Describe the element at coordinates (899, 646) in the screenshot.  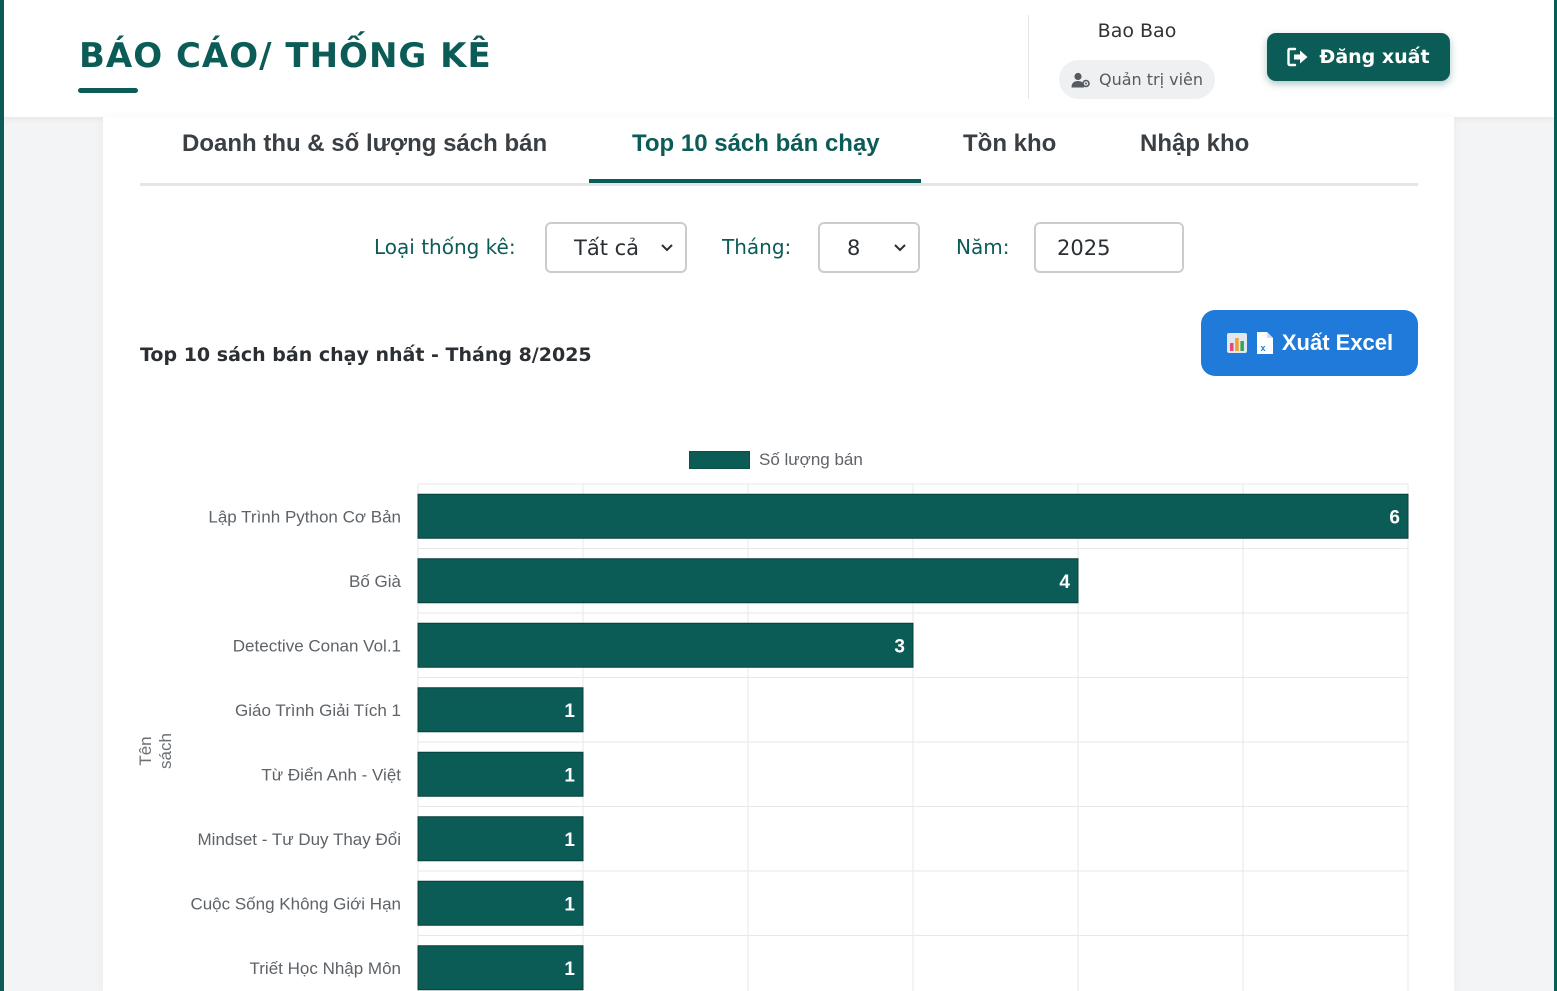
I see `data-label: 3` at that location.